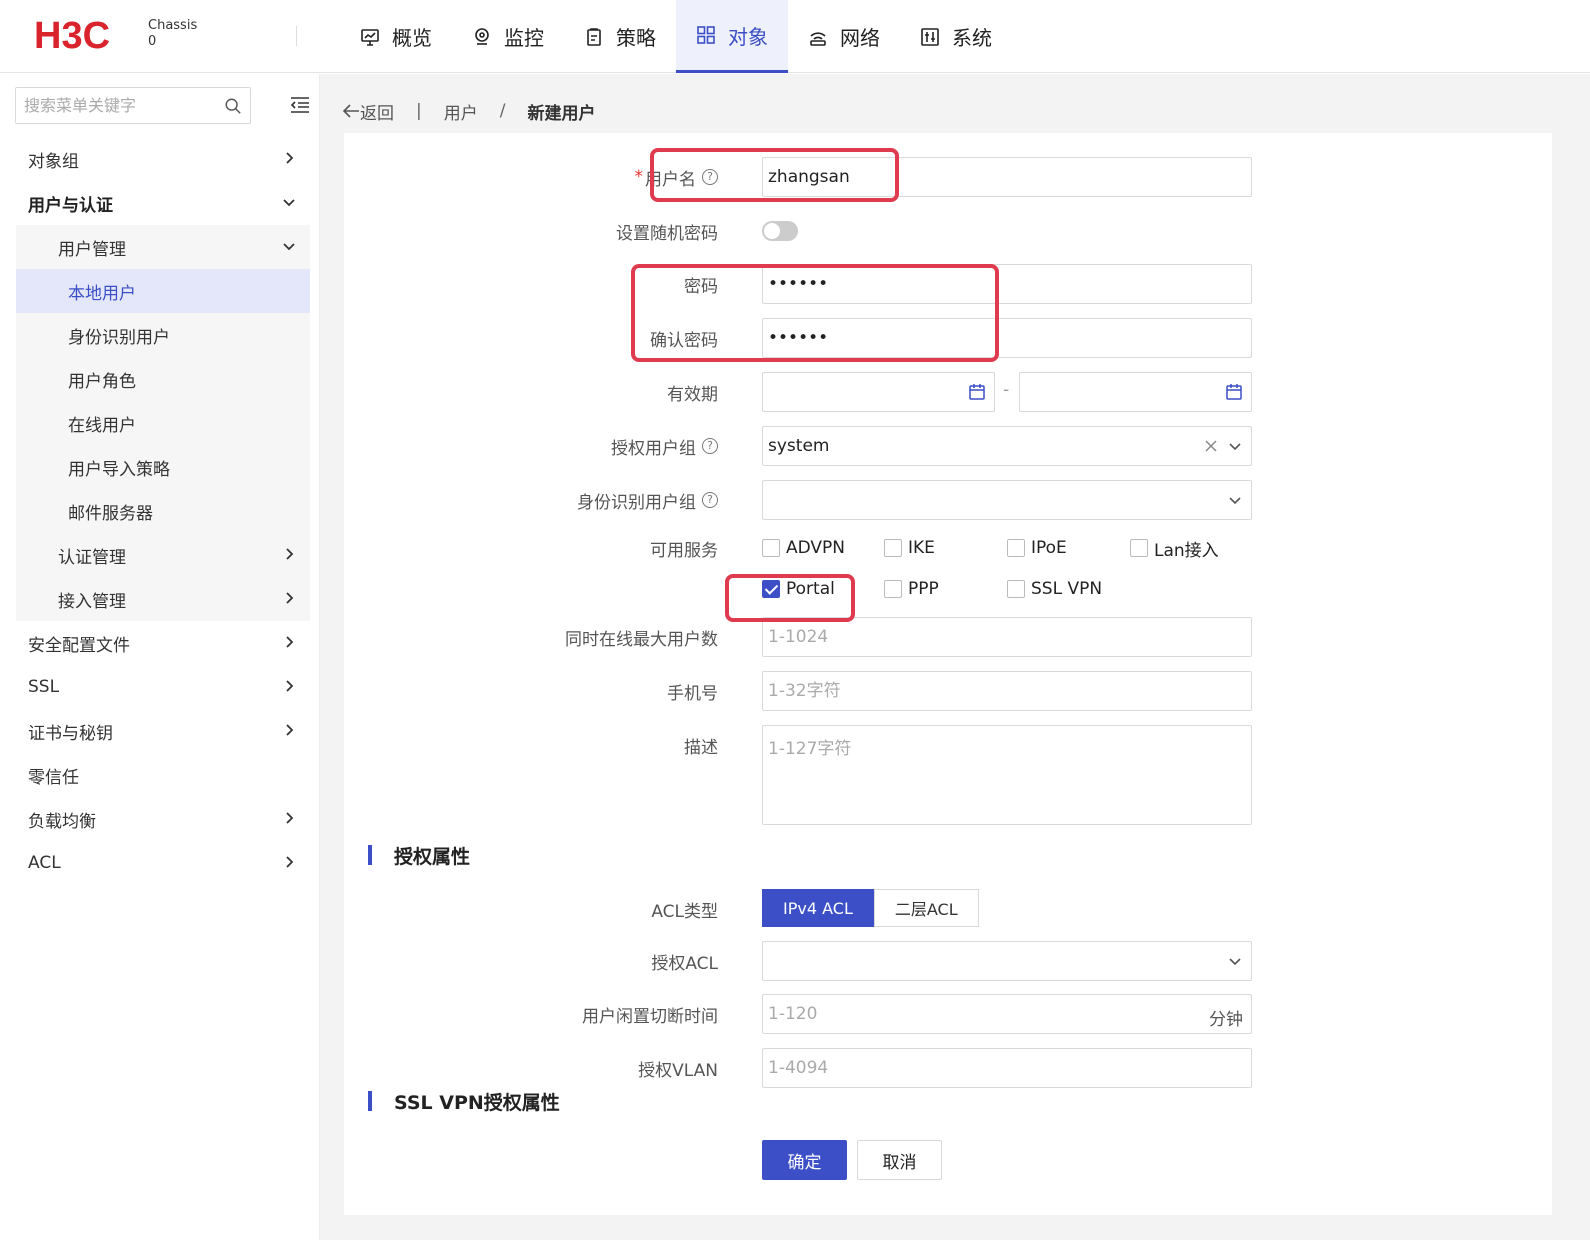  Describe the element at coordinates (119, 337) in the screenshot. I see `sidebar-item-label: 身份识别用户` at that location.